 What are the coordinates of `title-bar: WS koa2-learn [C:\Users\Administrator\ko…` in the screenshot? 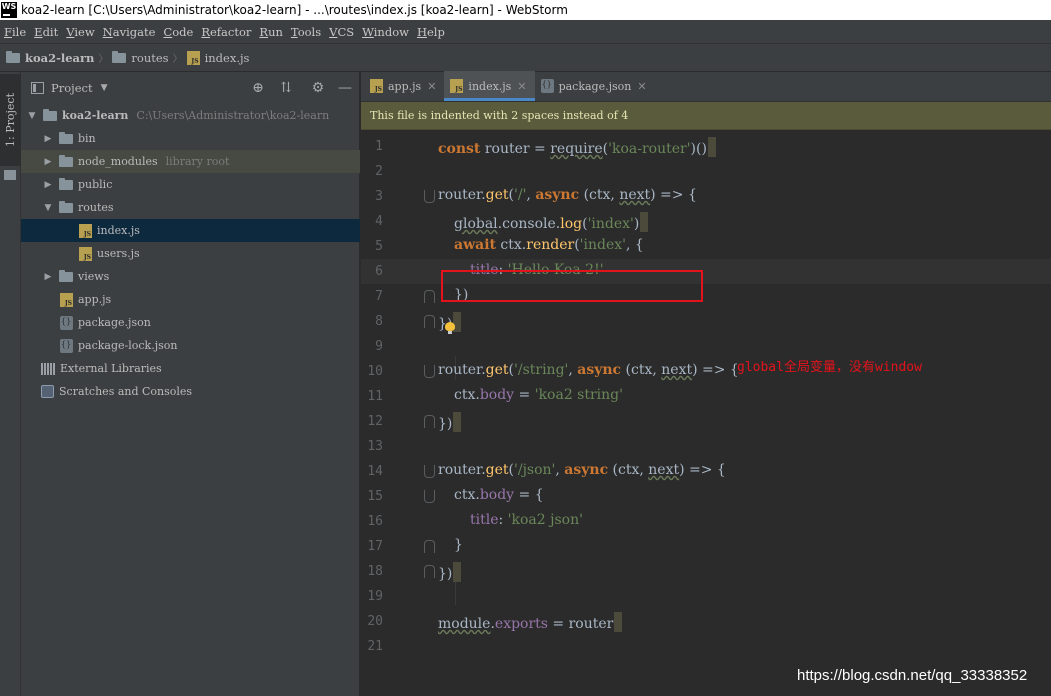 It's located at (525, 10).